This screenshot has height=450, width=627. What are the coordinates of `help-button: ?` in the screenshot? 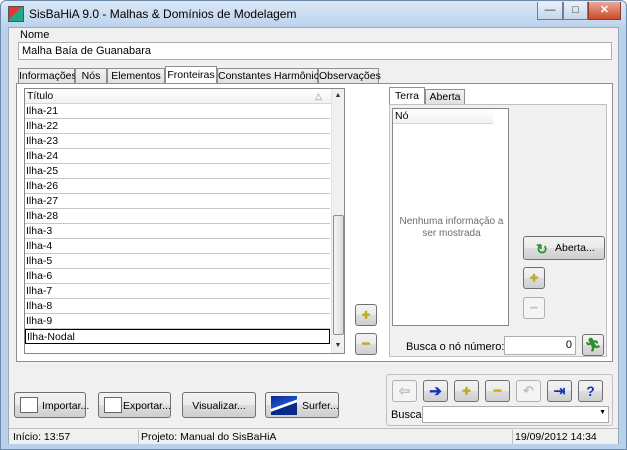 It's located at (590, 391).